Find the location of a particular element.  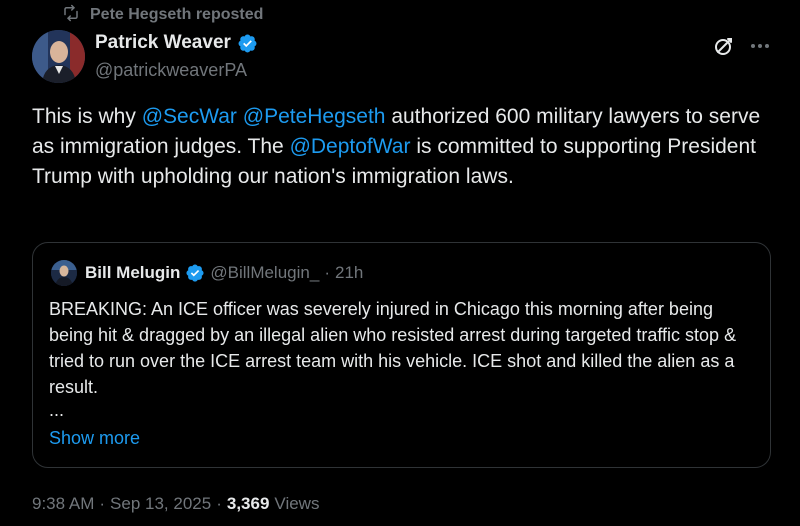

mention-deptofwar: @DeptofWar is located at coordinates (350, 146).